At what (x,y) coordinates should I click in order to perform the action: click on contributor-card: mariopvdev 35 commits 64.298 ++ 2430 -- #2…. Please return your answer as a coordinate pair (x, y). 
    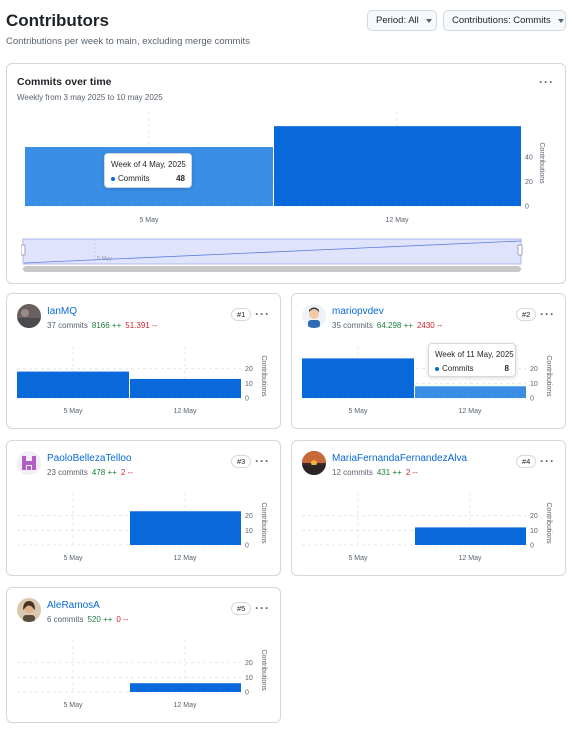
    Looking at the image, I should click on (428, 361).